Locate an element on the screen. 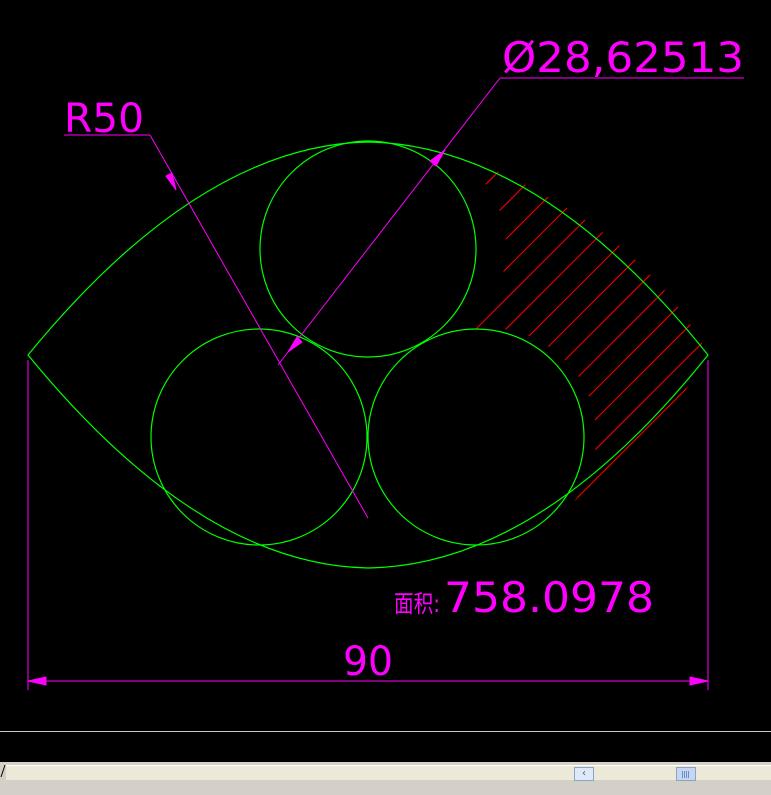 The height and width of the screenshot is (795, 771). area-prefix: 面积: is located at coordinates (417, 604).